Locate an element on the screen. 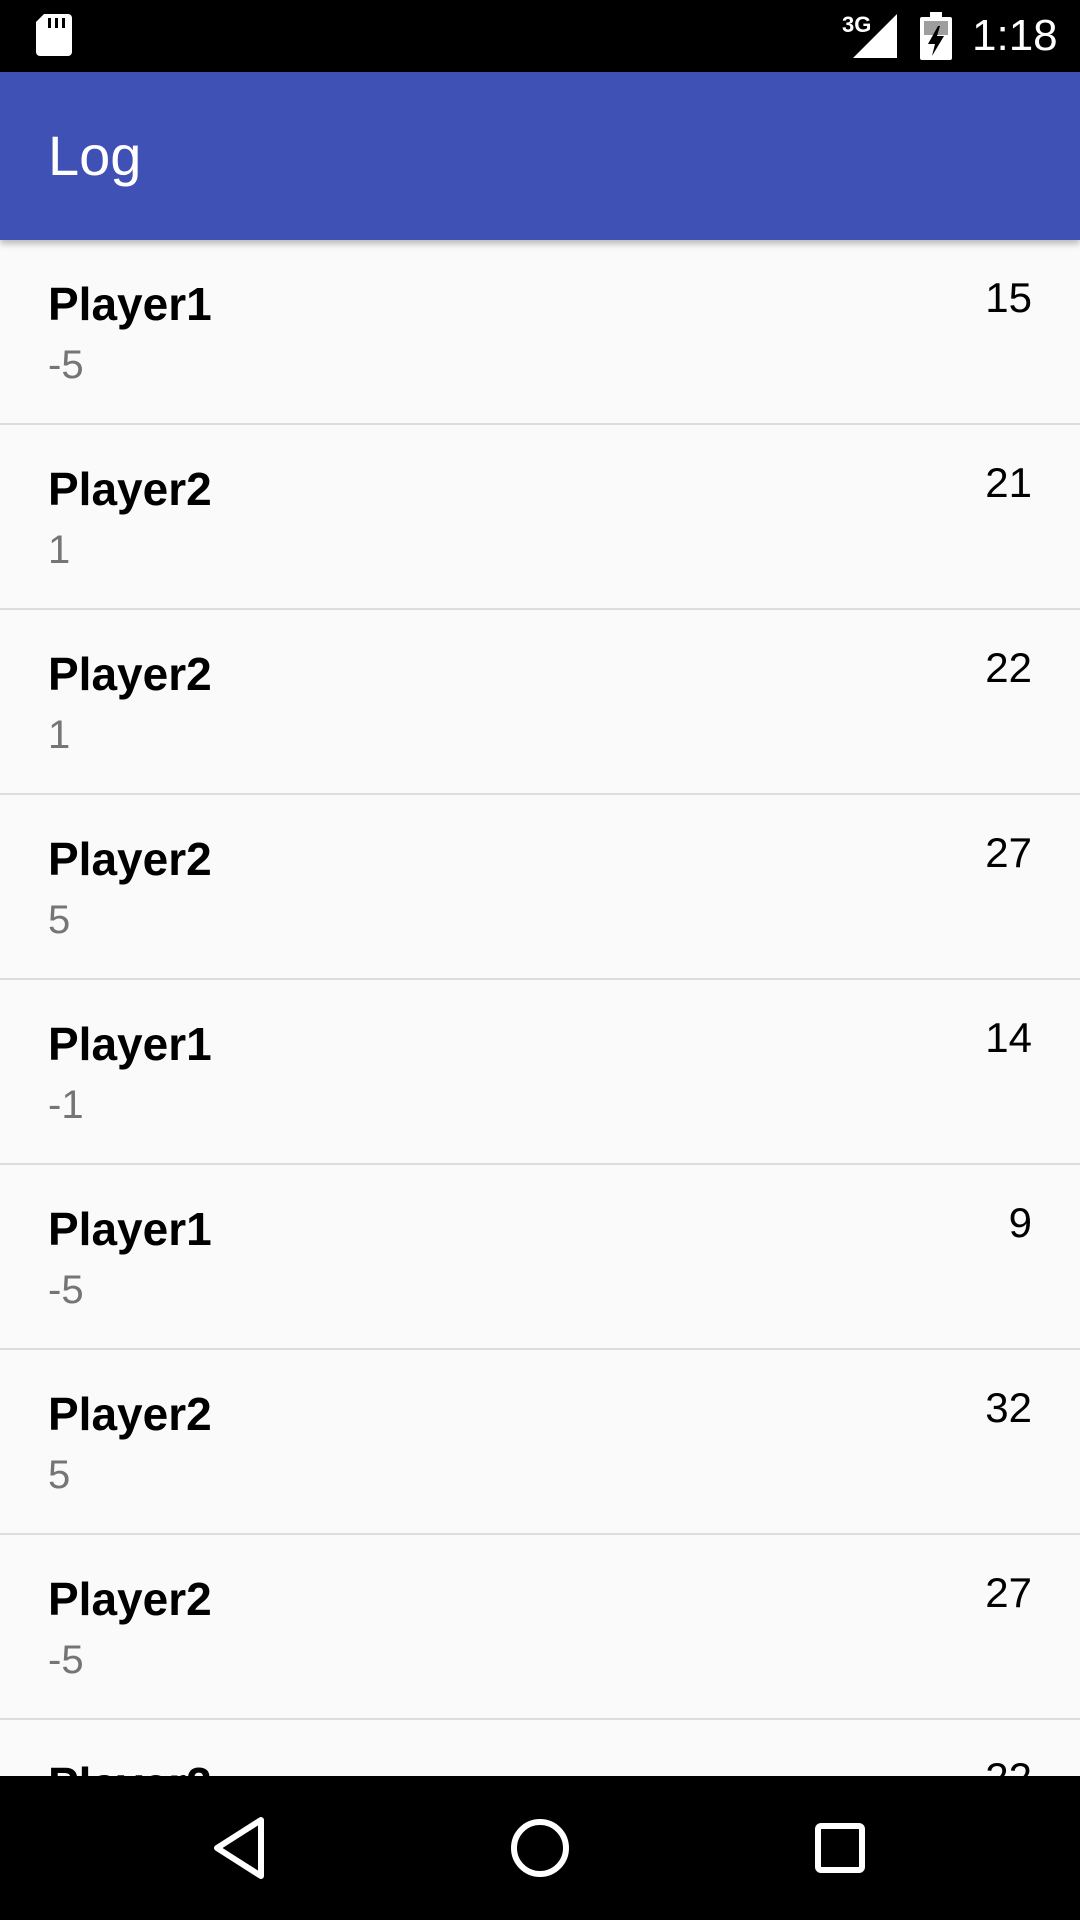  clock: 1:18 is located at coordinates (1015, 35).